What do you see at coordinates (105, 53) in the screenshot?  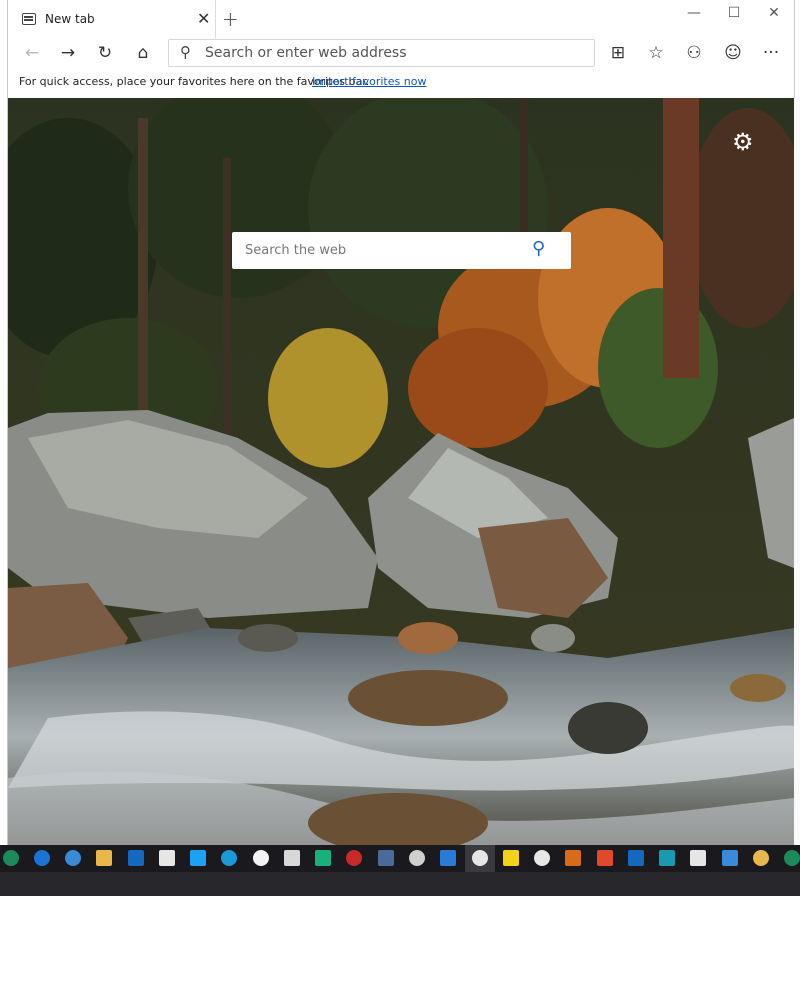 I see `refresh-button: ↻` at bounding box center [105, 53].